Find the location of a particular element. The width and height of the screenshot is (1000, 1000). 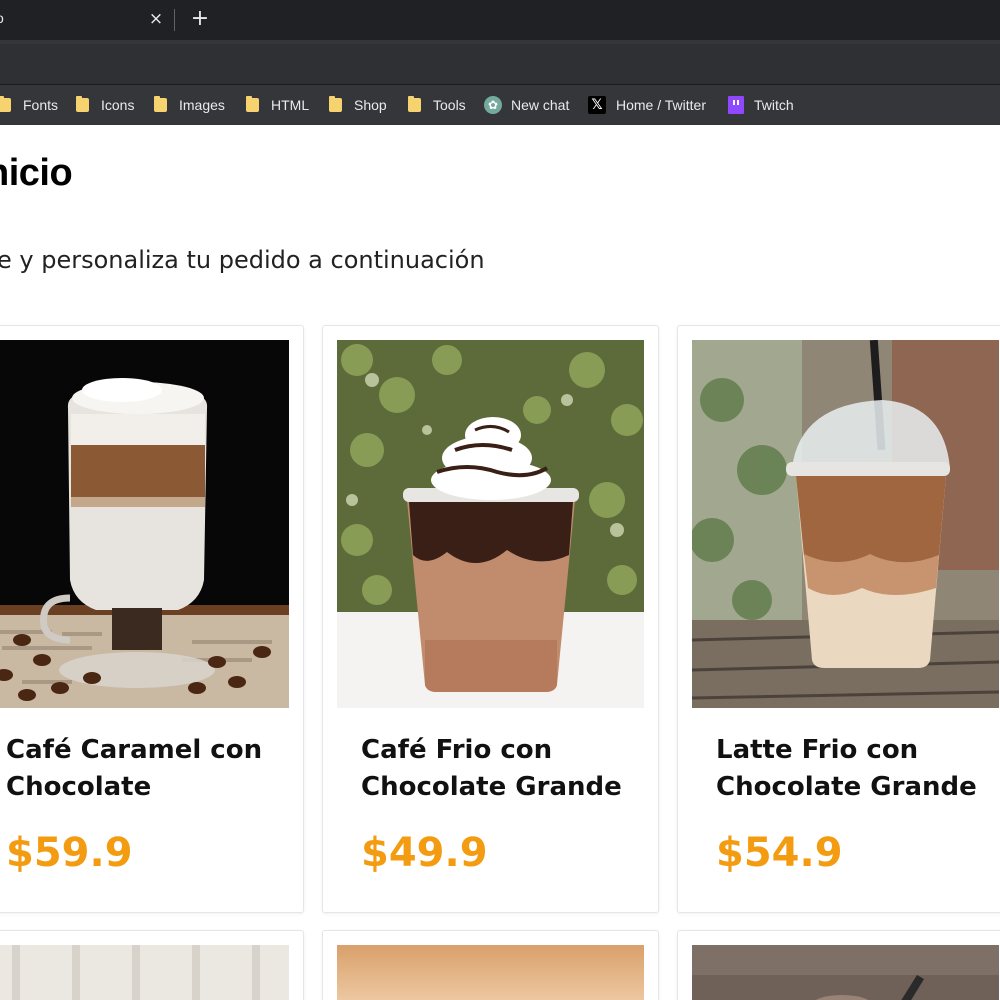

bookmark-shop: Shop is located at coordinates (358, 105).